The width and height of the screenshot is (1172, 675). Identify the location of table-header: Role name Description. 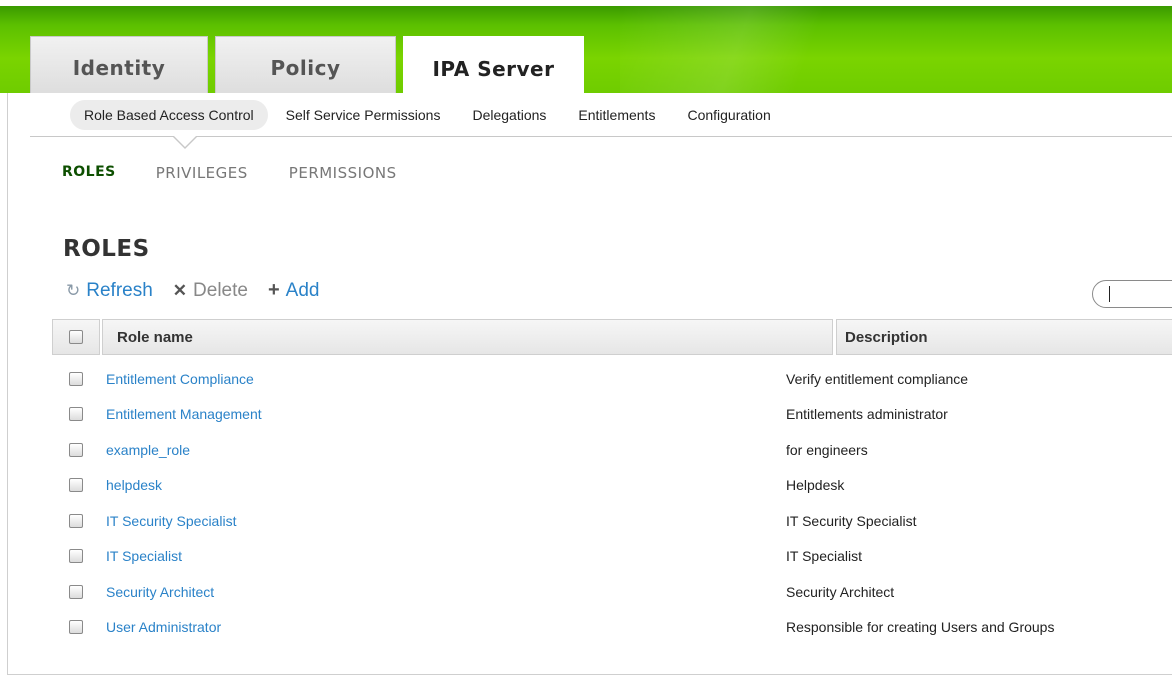
(612, 337).